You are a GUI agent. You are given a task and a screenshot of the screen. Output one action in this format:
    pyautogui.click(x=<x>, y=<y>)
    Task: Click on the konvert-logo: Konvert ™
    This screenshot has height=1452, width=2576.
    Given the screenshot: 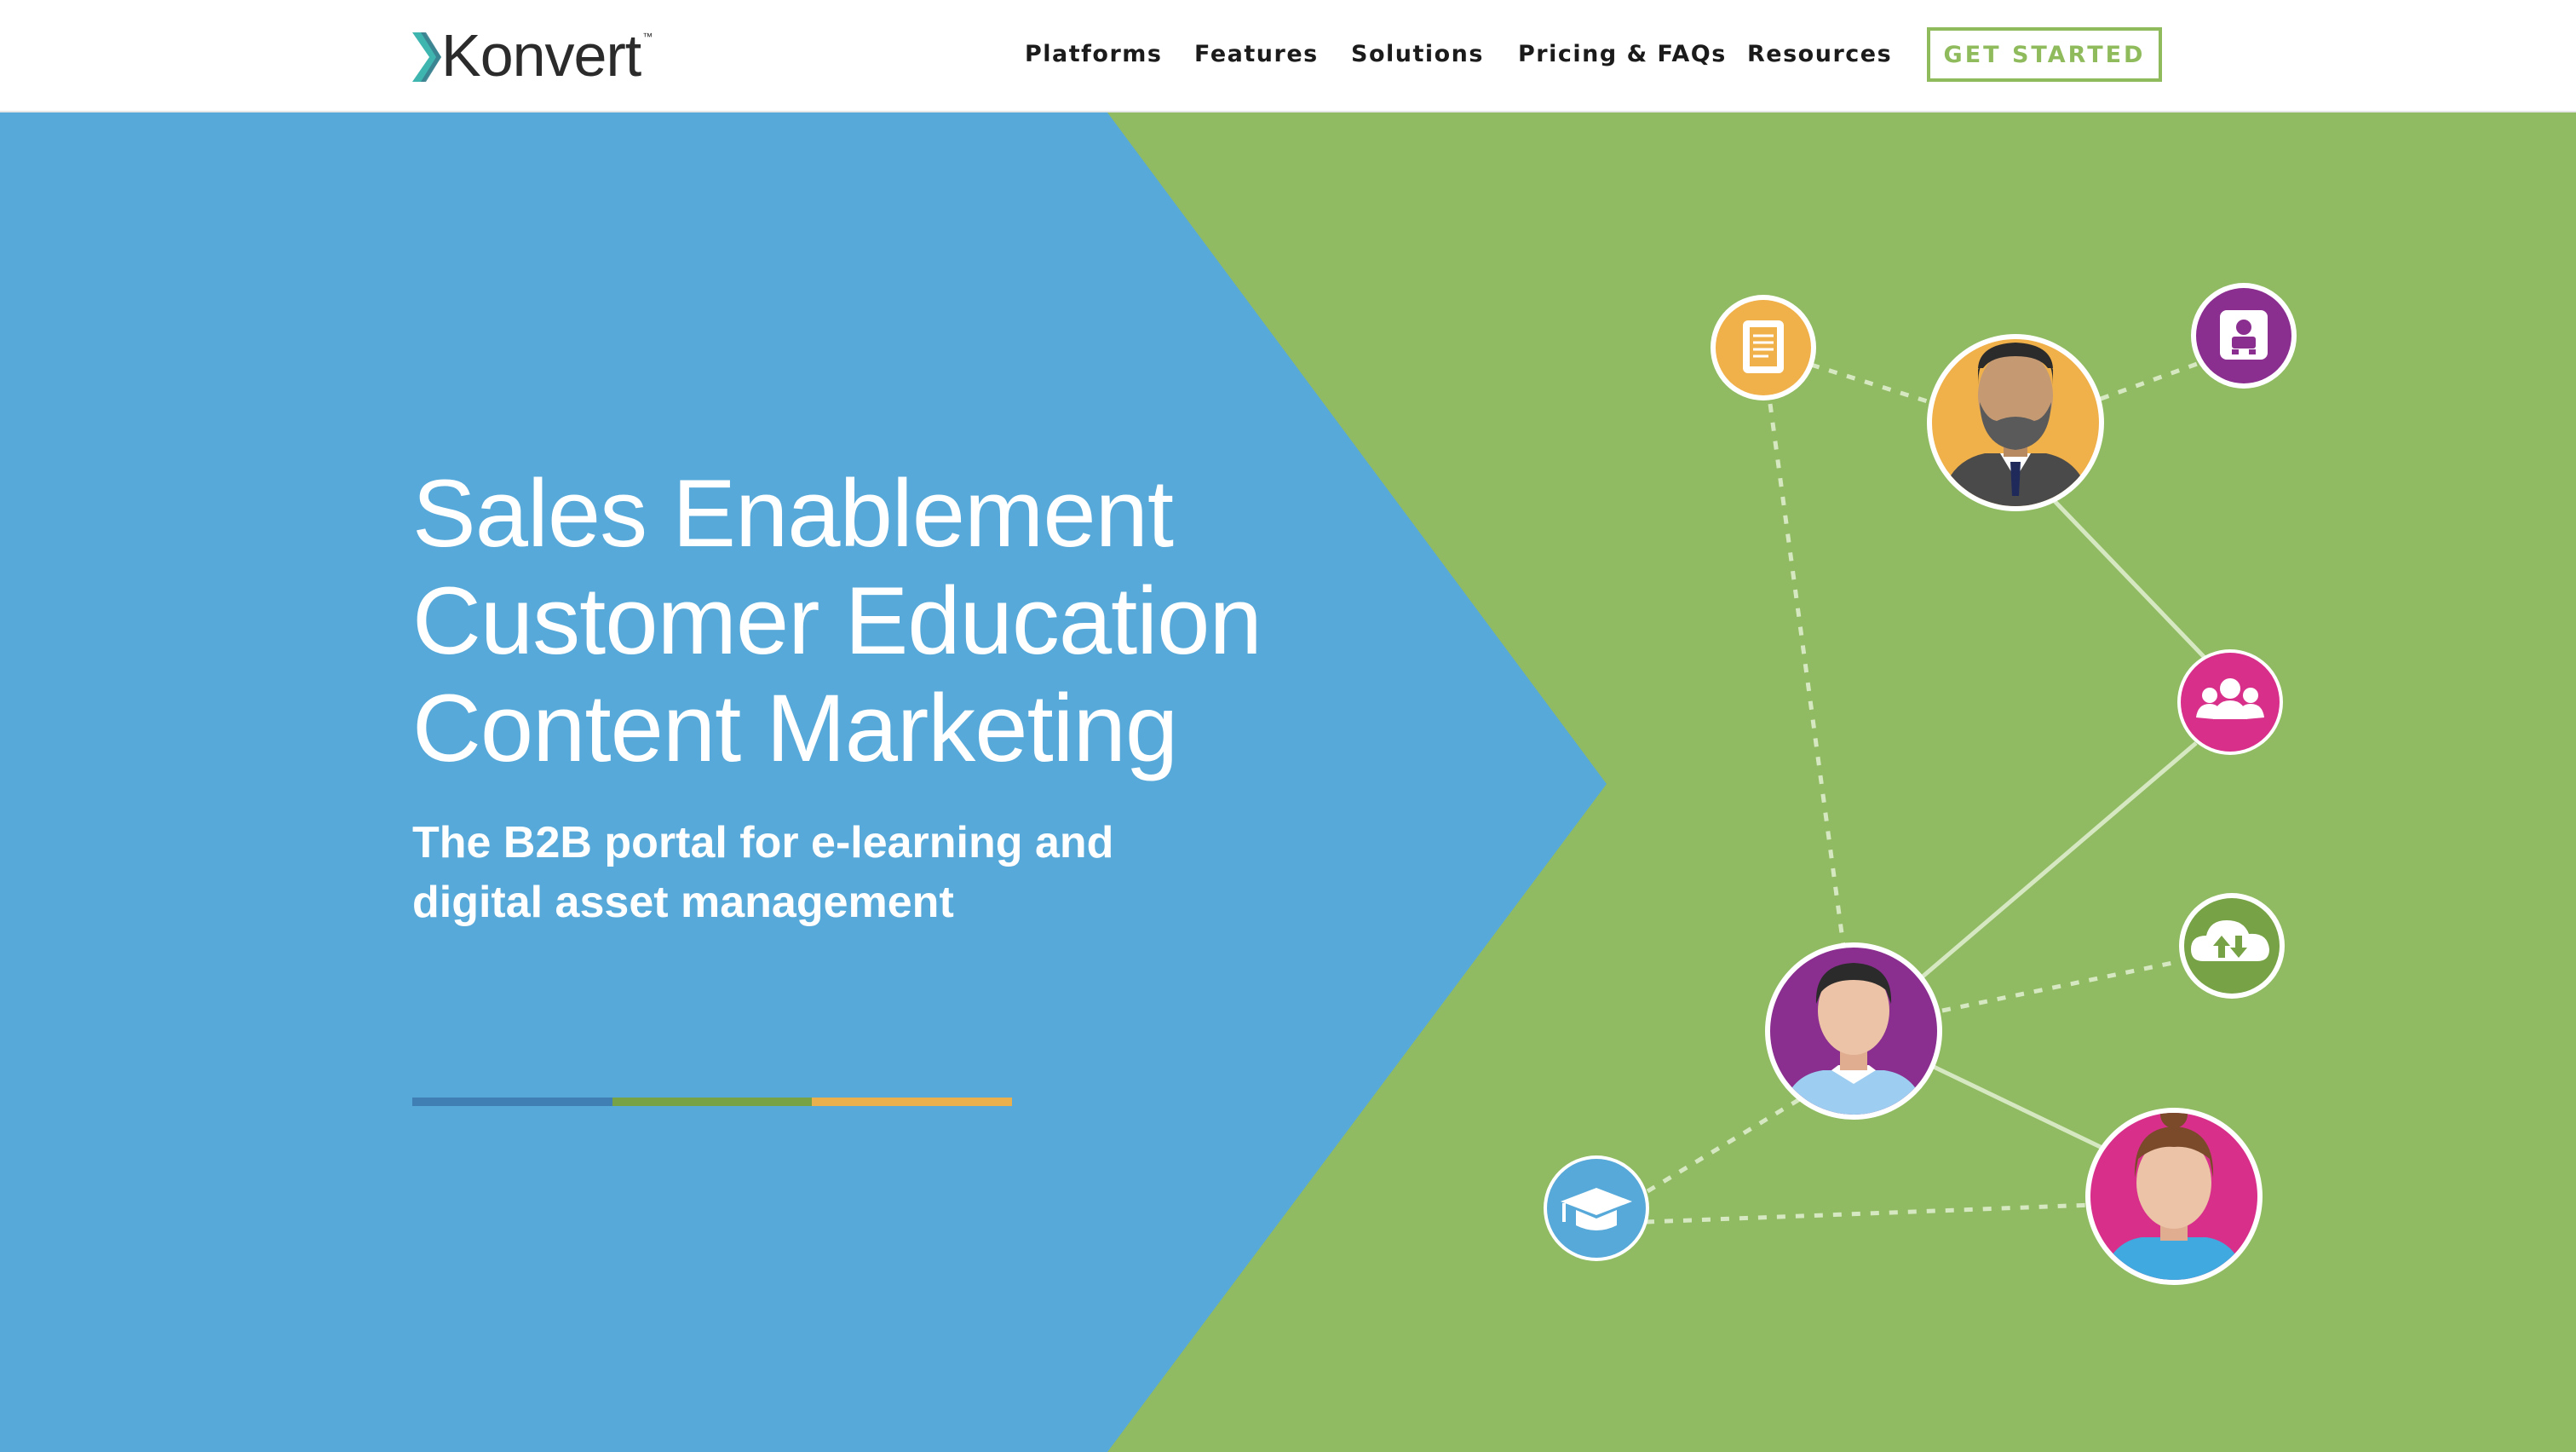 What is the action you would take?
    pyautogui.click(x=533, y=55)
    